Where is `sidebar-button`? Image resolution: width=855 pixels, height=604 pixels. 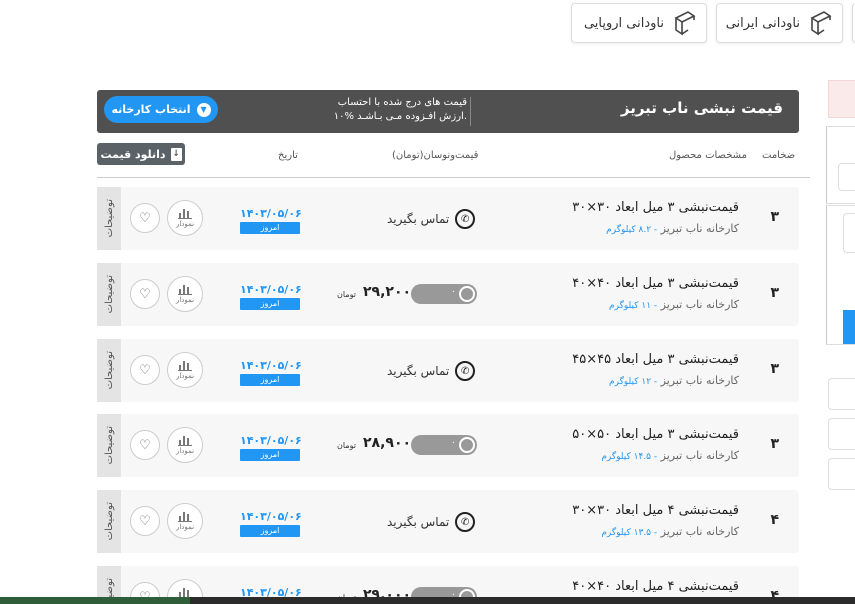
sidebar-button is located at coordinates (849, 327).